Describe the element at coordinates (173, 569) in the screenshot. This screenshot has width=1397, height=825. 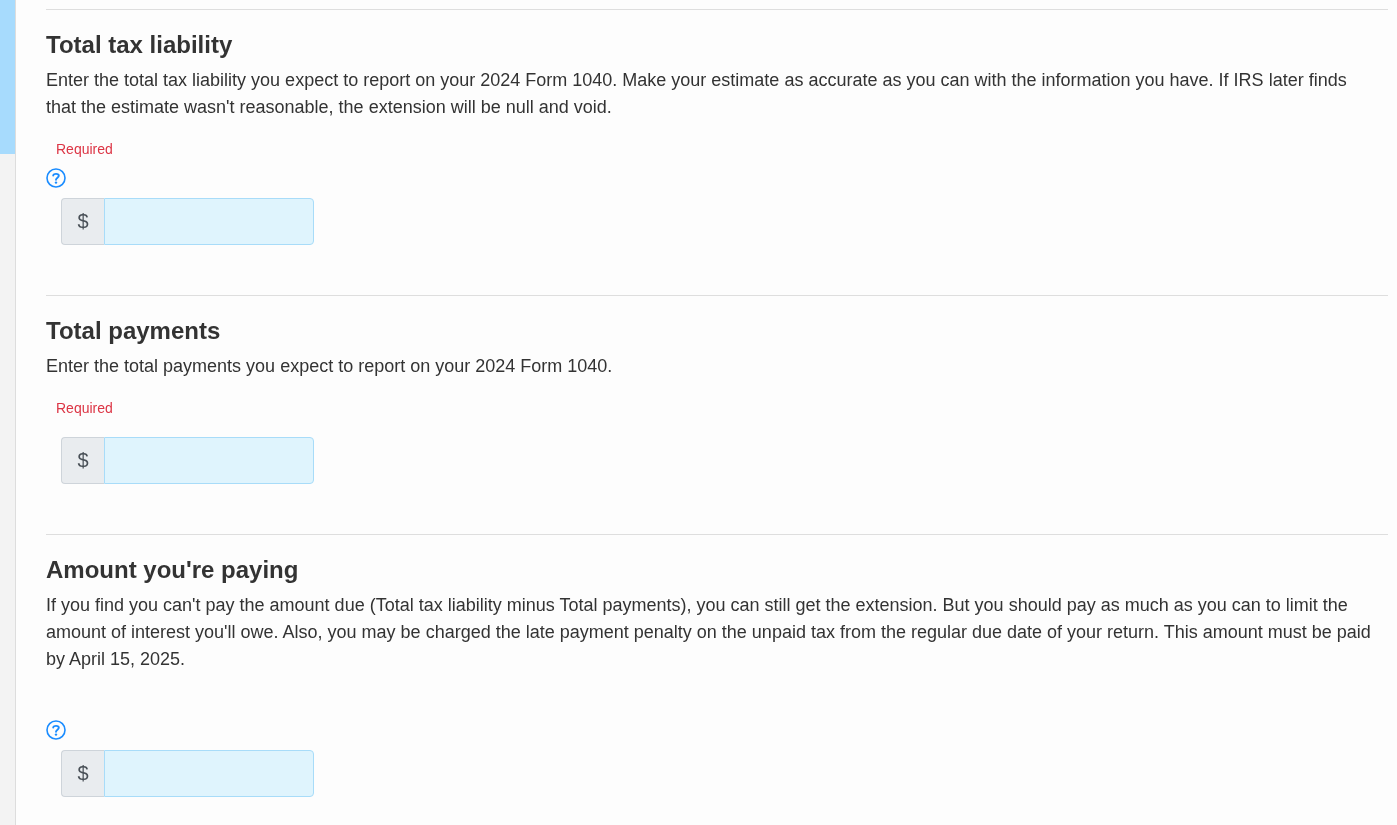
I see `section-title: Amount you're paying` at that location.